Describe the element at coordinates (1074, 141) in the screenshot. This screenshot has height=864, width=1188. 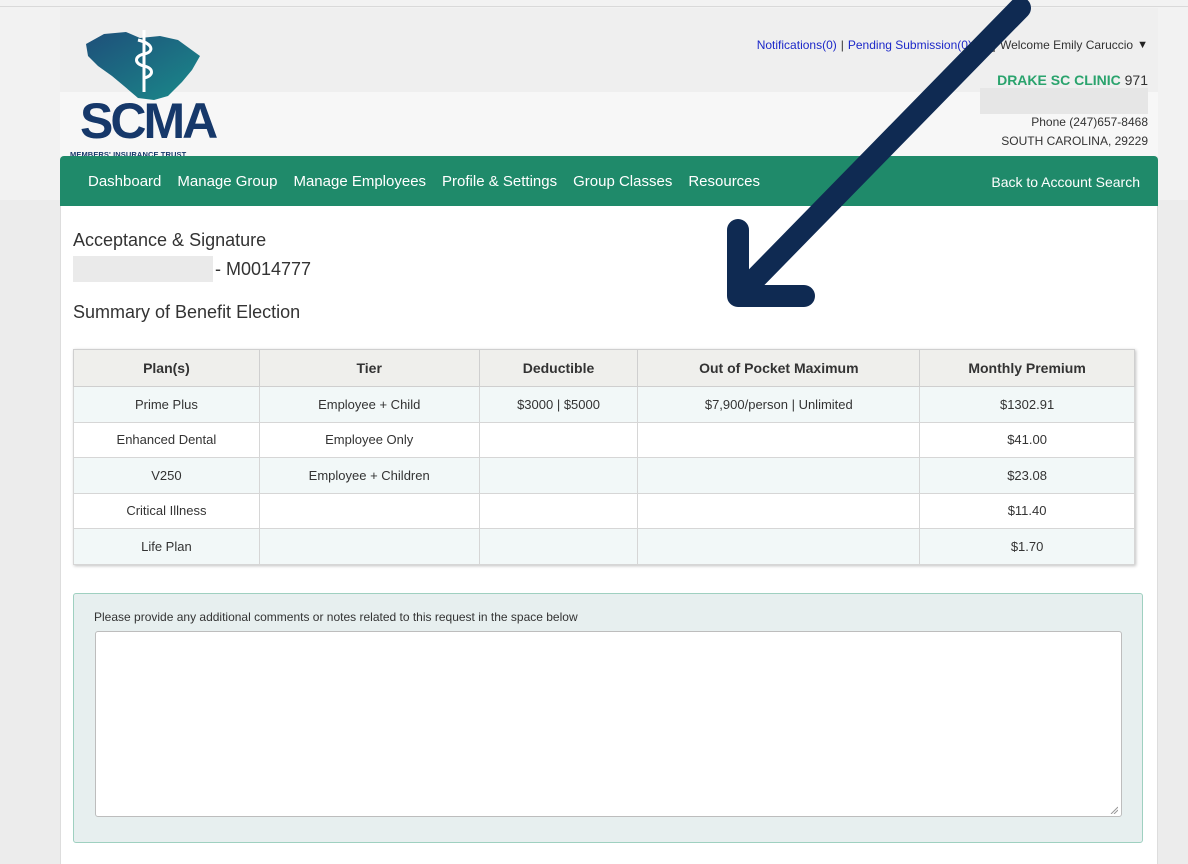
I see `clinic-address: SOUTH CAROLINA, 29229` at that location.